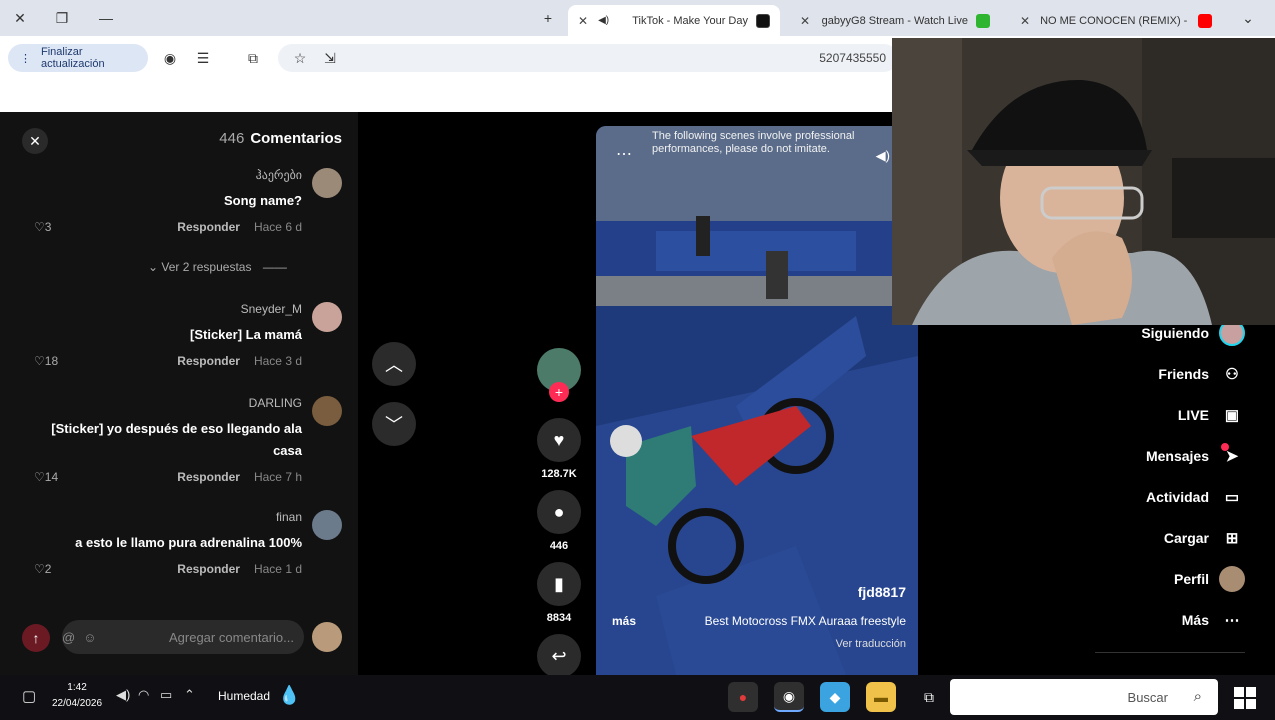 The image size is (1275, 720). Describe the element at coordinates (77, 696) in the screenshot. I see `taskbar-clock: 1:42 22/04/2026` at that location.